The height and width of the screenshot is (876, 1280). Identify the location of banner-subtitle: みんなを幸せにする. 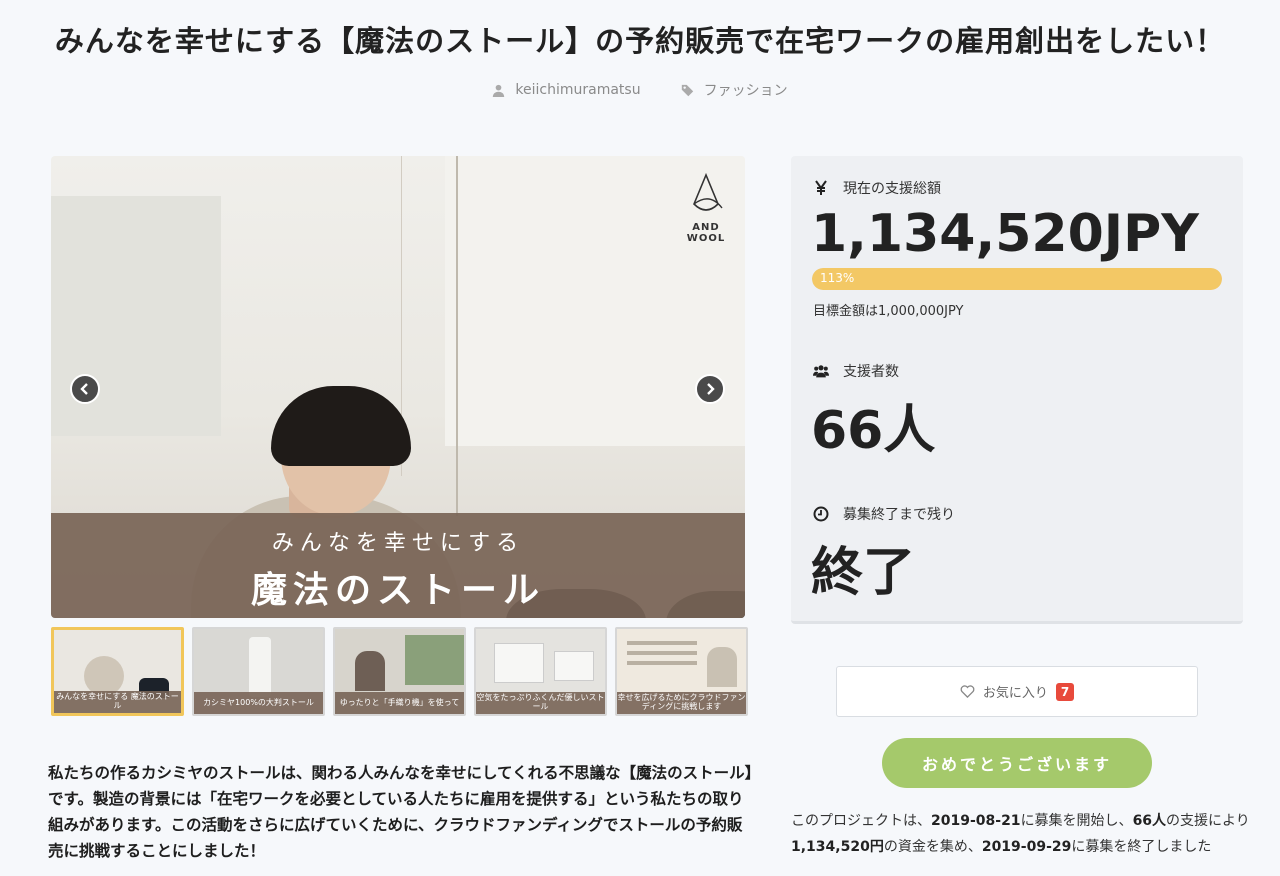
(398, 543).